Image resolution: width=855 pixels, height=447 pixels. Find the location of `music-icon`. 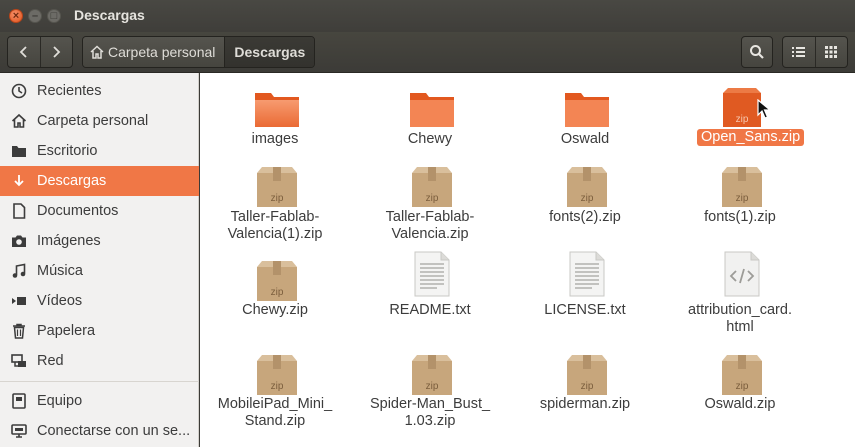

music-icon is located at coordinates (19, 271).